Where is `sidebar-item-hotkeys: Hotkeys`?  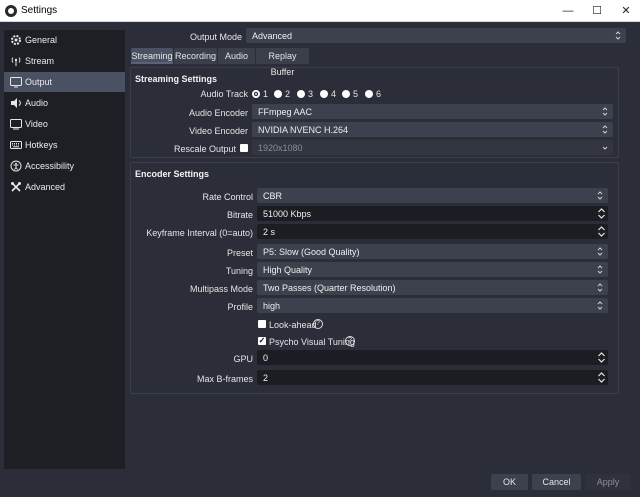
sidebar-item-hotkeys: Hotkeys is located at coordinates (64, 145).